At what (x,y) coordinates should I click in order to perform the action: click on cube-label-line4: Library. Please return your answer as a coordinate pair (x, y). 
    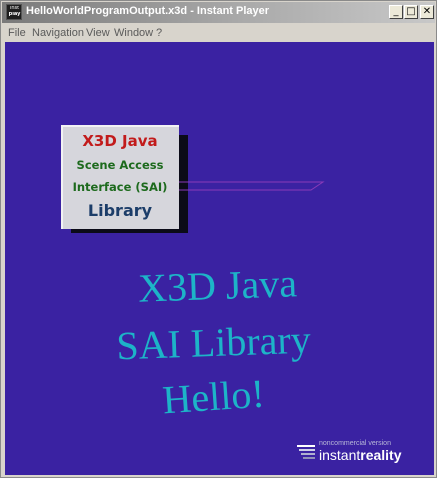
    Looking at the image, I should click on (120, 210).